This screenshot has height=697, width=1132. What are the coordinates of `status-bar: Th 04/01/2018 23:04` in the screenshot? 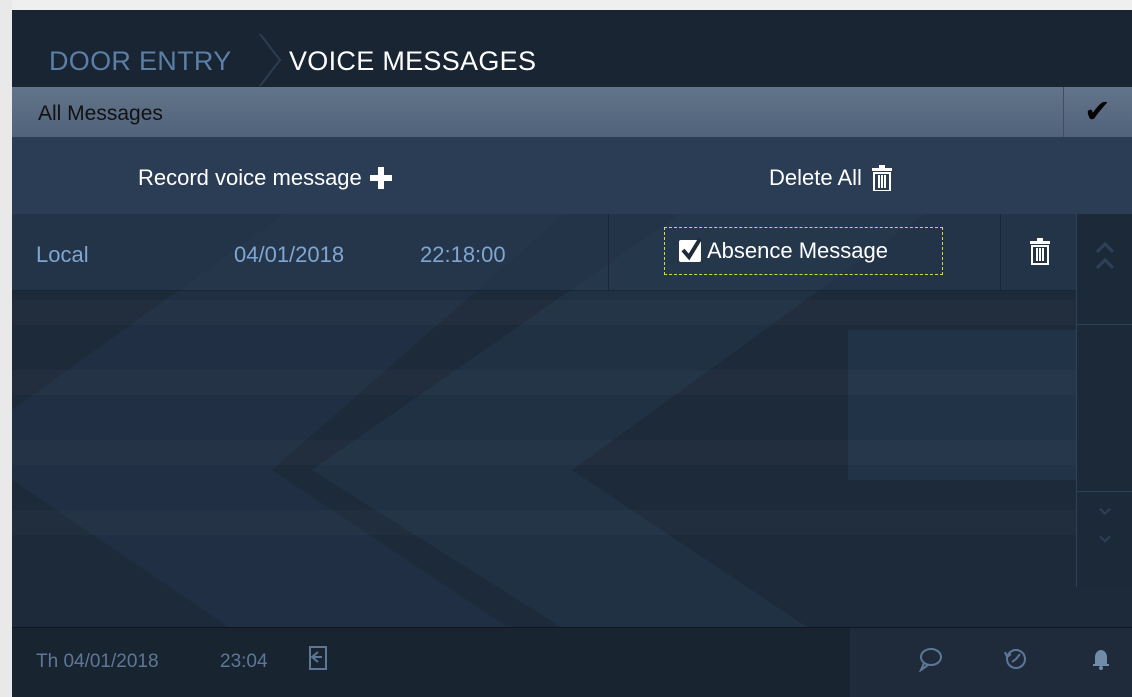 It's located at (572, 662).